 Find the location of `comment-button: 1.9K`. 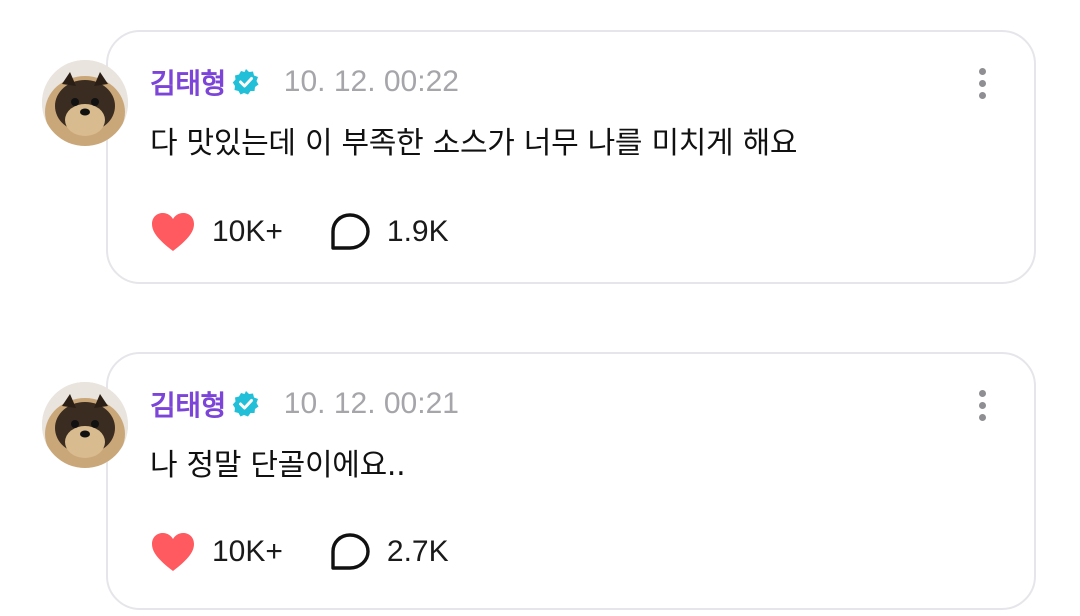

comment-button: 1.9K is located at coordinates (389, 232).